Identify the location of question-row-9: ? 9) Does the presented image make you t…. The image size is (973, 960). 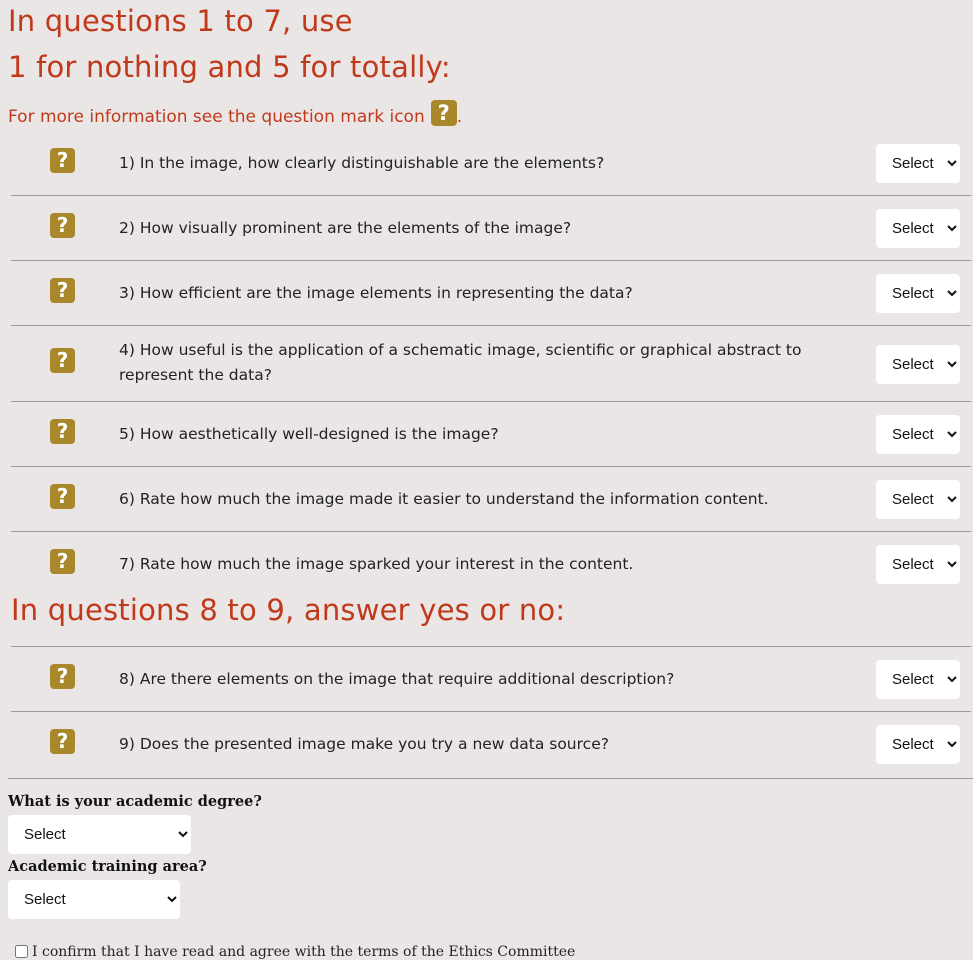
(491, 745).